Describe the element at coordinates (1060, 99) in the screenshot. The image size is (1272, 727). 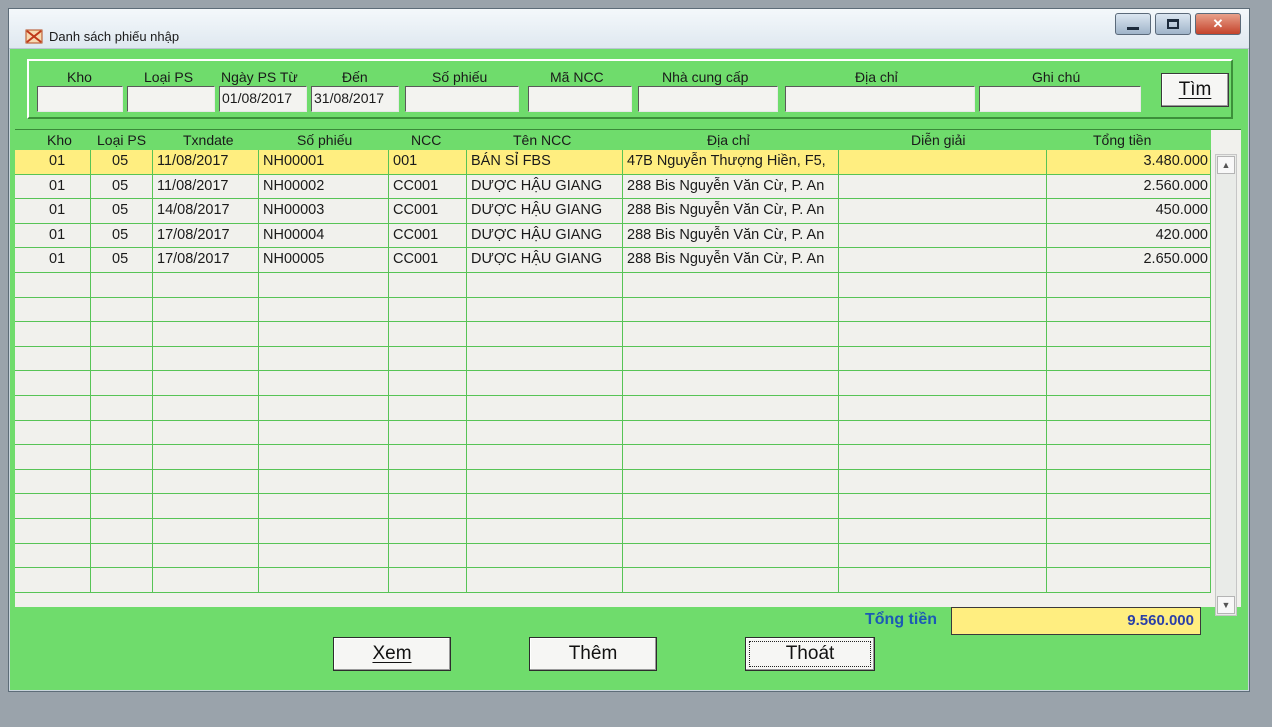
I see `ghi-chu-input` at that location.